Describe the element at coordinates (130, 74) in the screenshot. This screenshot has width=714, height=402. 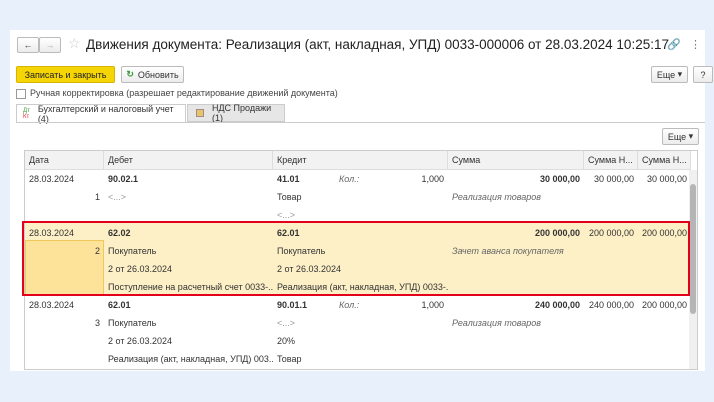
I see `refresh-icon: ↻` at that location.